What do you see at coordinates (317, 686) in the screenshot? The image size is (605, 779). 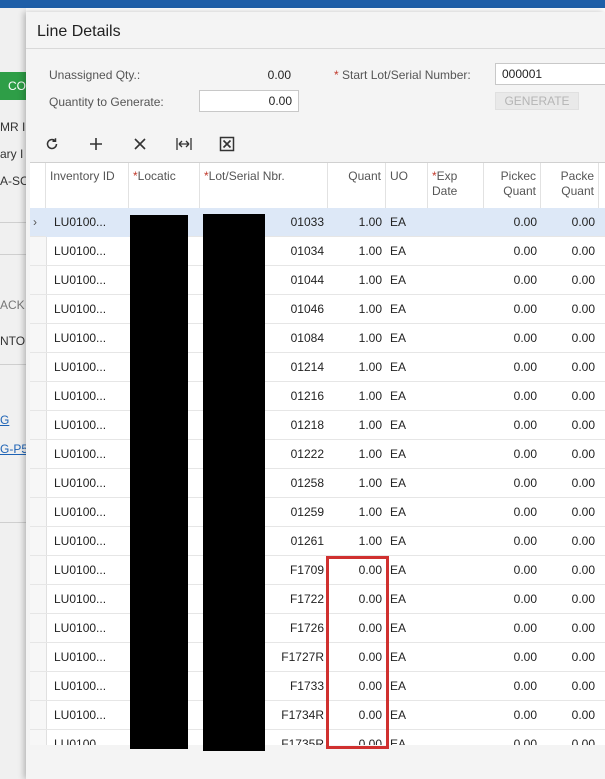 I see `table-row: LU0100... F1733 0.00 EA 0.00 0.00` at bounding box center [317, 686].